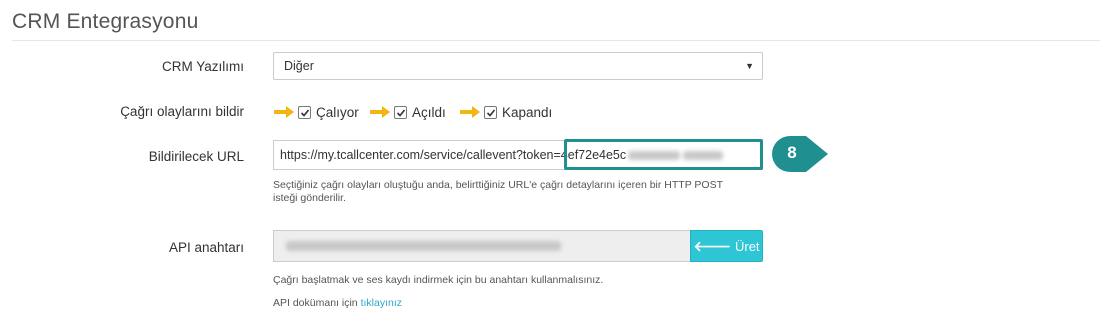  I want to click on notify-url-label: Bildirilecek URL, so click(196, 156).